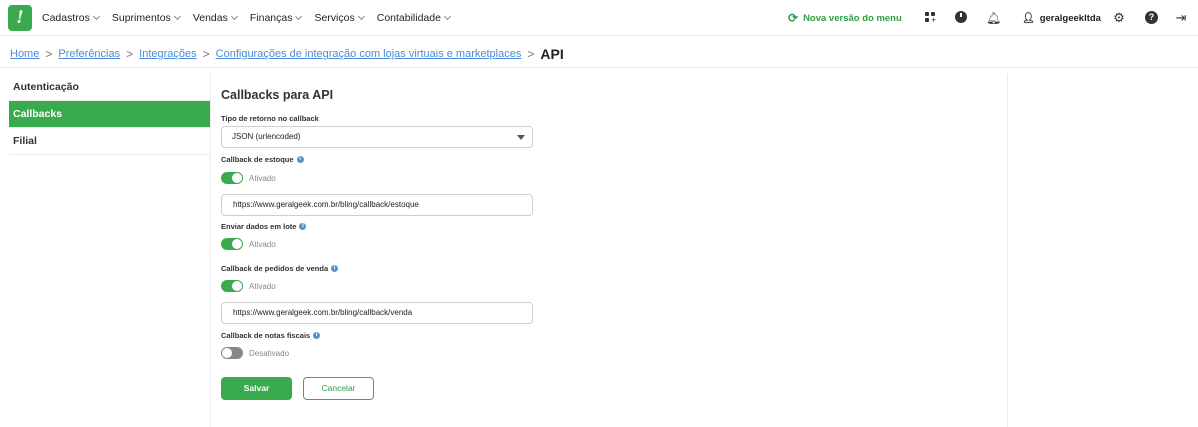 The width and height of the screenshot is (1198, 427). What do you see at coordinates (521, 137) in the screenshot?
I see `caret-down-icon` at bounding box center [521, 137].